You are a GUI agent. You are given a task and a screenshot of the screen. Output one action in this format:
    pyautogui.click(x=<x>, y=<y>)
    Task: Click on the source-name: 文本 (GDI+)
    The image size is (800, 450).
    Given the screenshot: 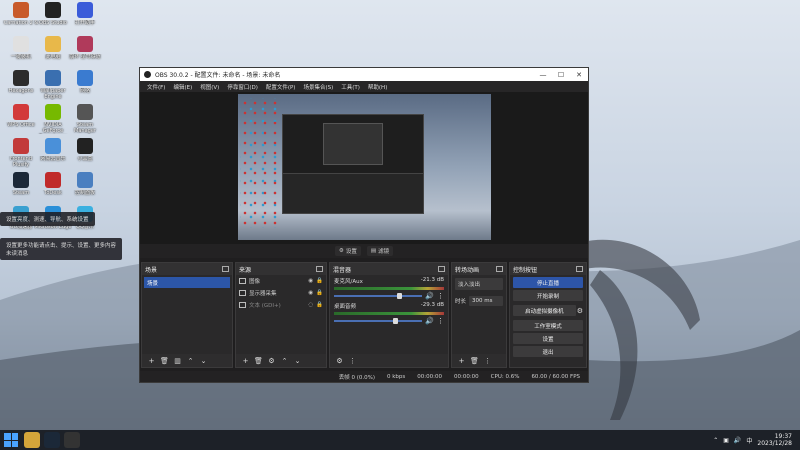 What is the action you would take?
    pyautogui.click(x=265, y=306)
    